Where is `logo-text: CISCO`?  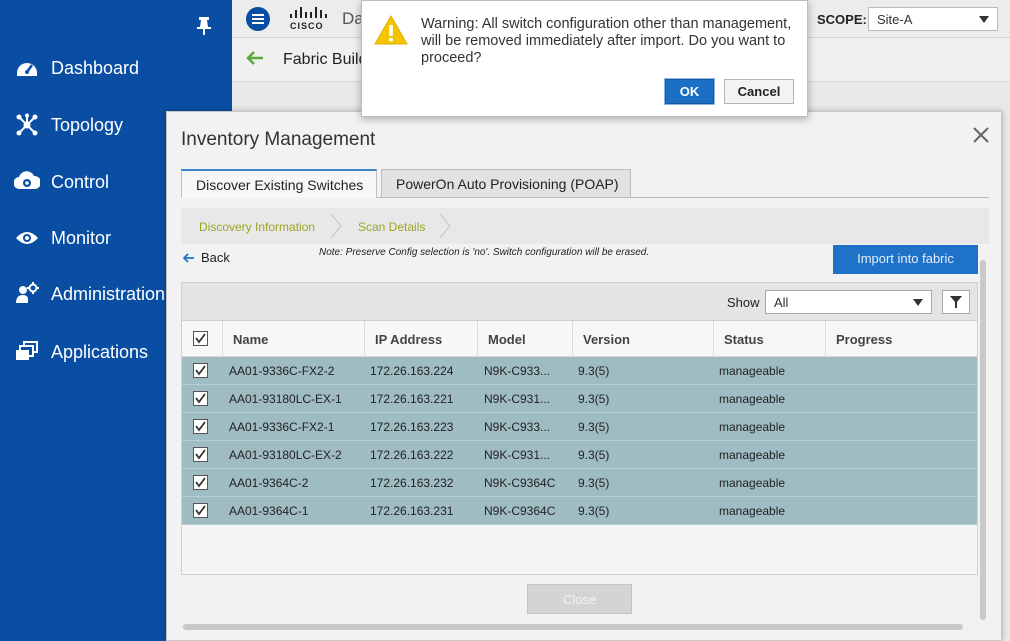 logo-text: CISCO is located at coordinates (307, 26).